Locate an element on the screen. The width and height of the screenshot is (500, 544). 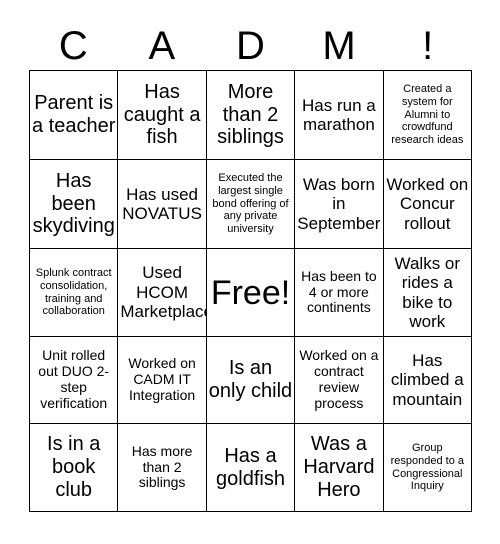
bingo-cell: Has caught a fish is located at coordinates (162, 115).